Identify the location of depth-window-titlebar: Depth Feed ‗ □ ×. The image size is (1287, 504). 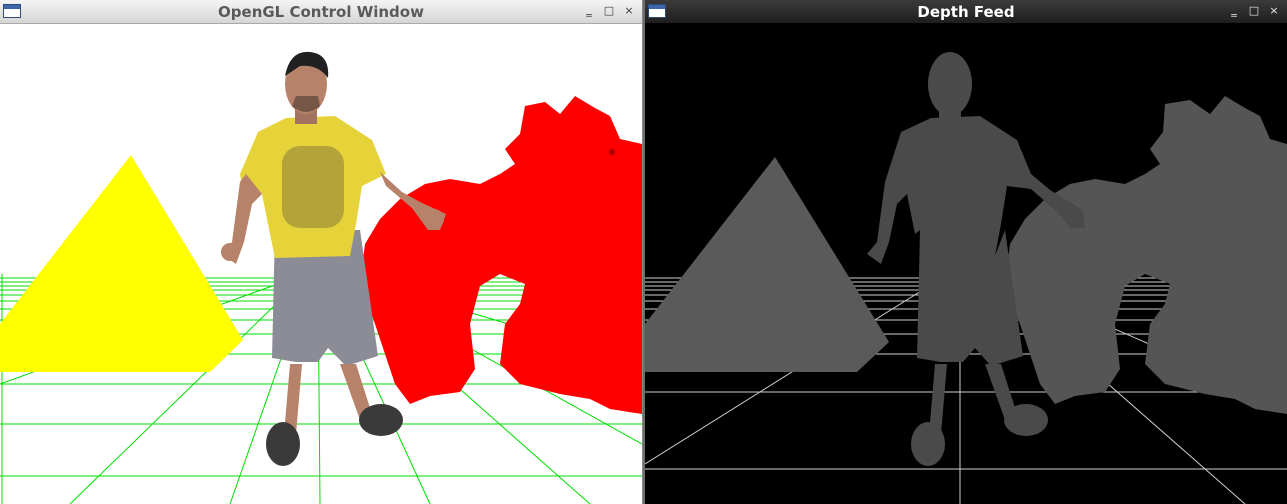
(966, 12).